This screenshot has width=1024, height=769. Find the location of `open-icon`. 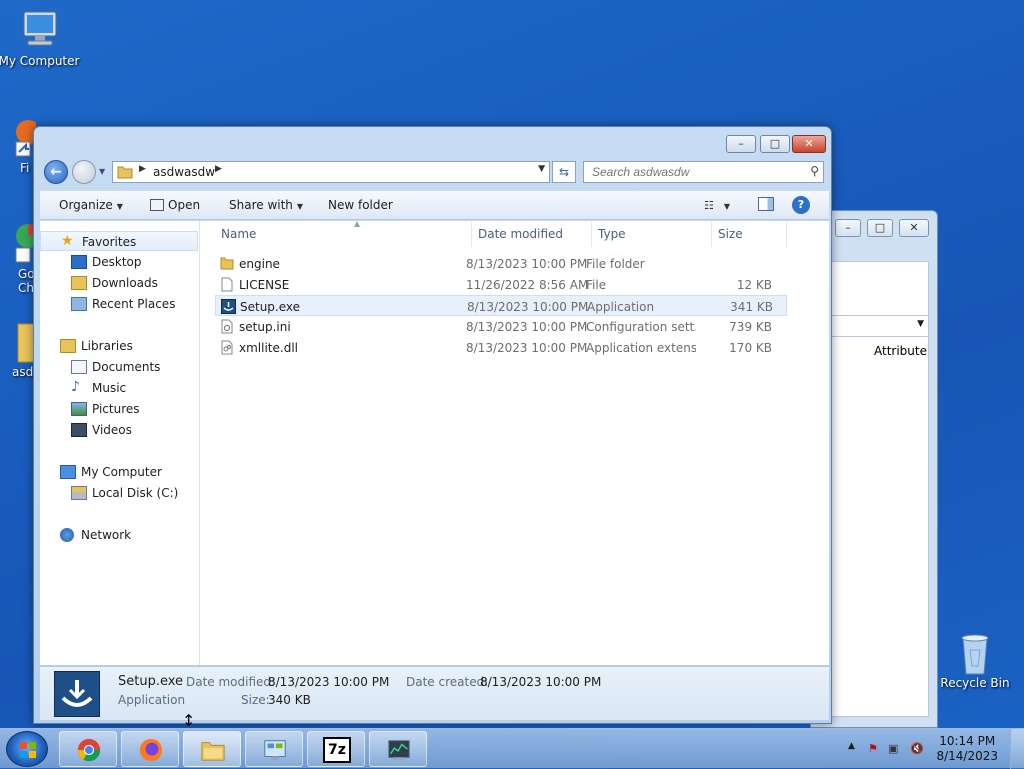

open-icon is located at coordinates (157, 205).